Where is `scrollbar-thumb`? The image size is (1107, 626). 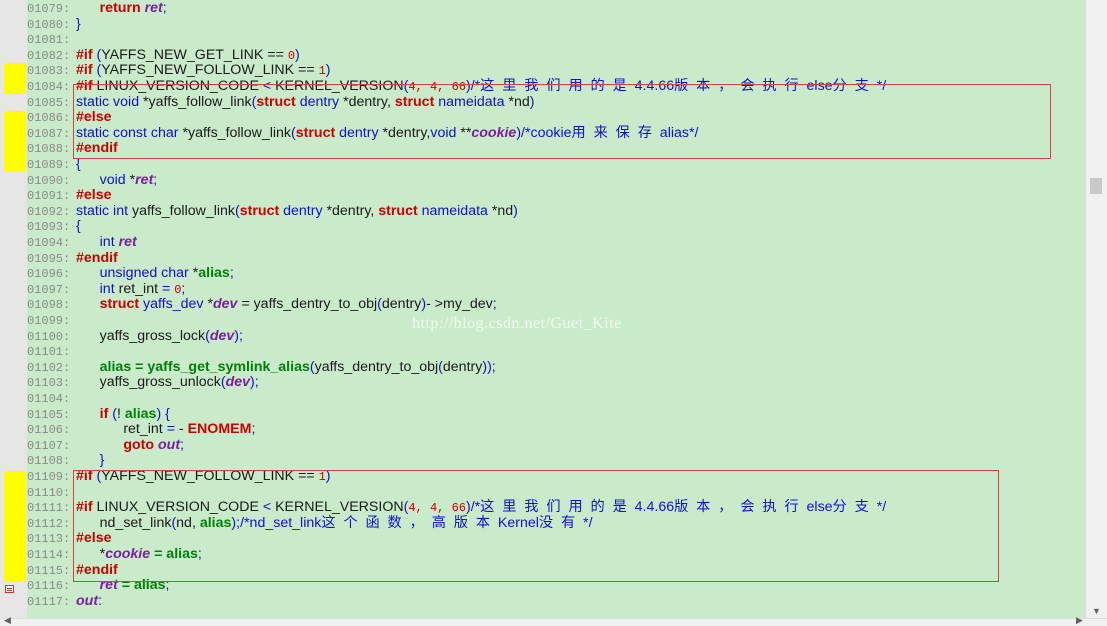
scrollbar-thumb is located at coordinates (1096, 186).